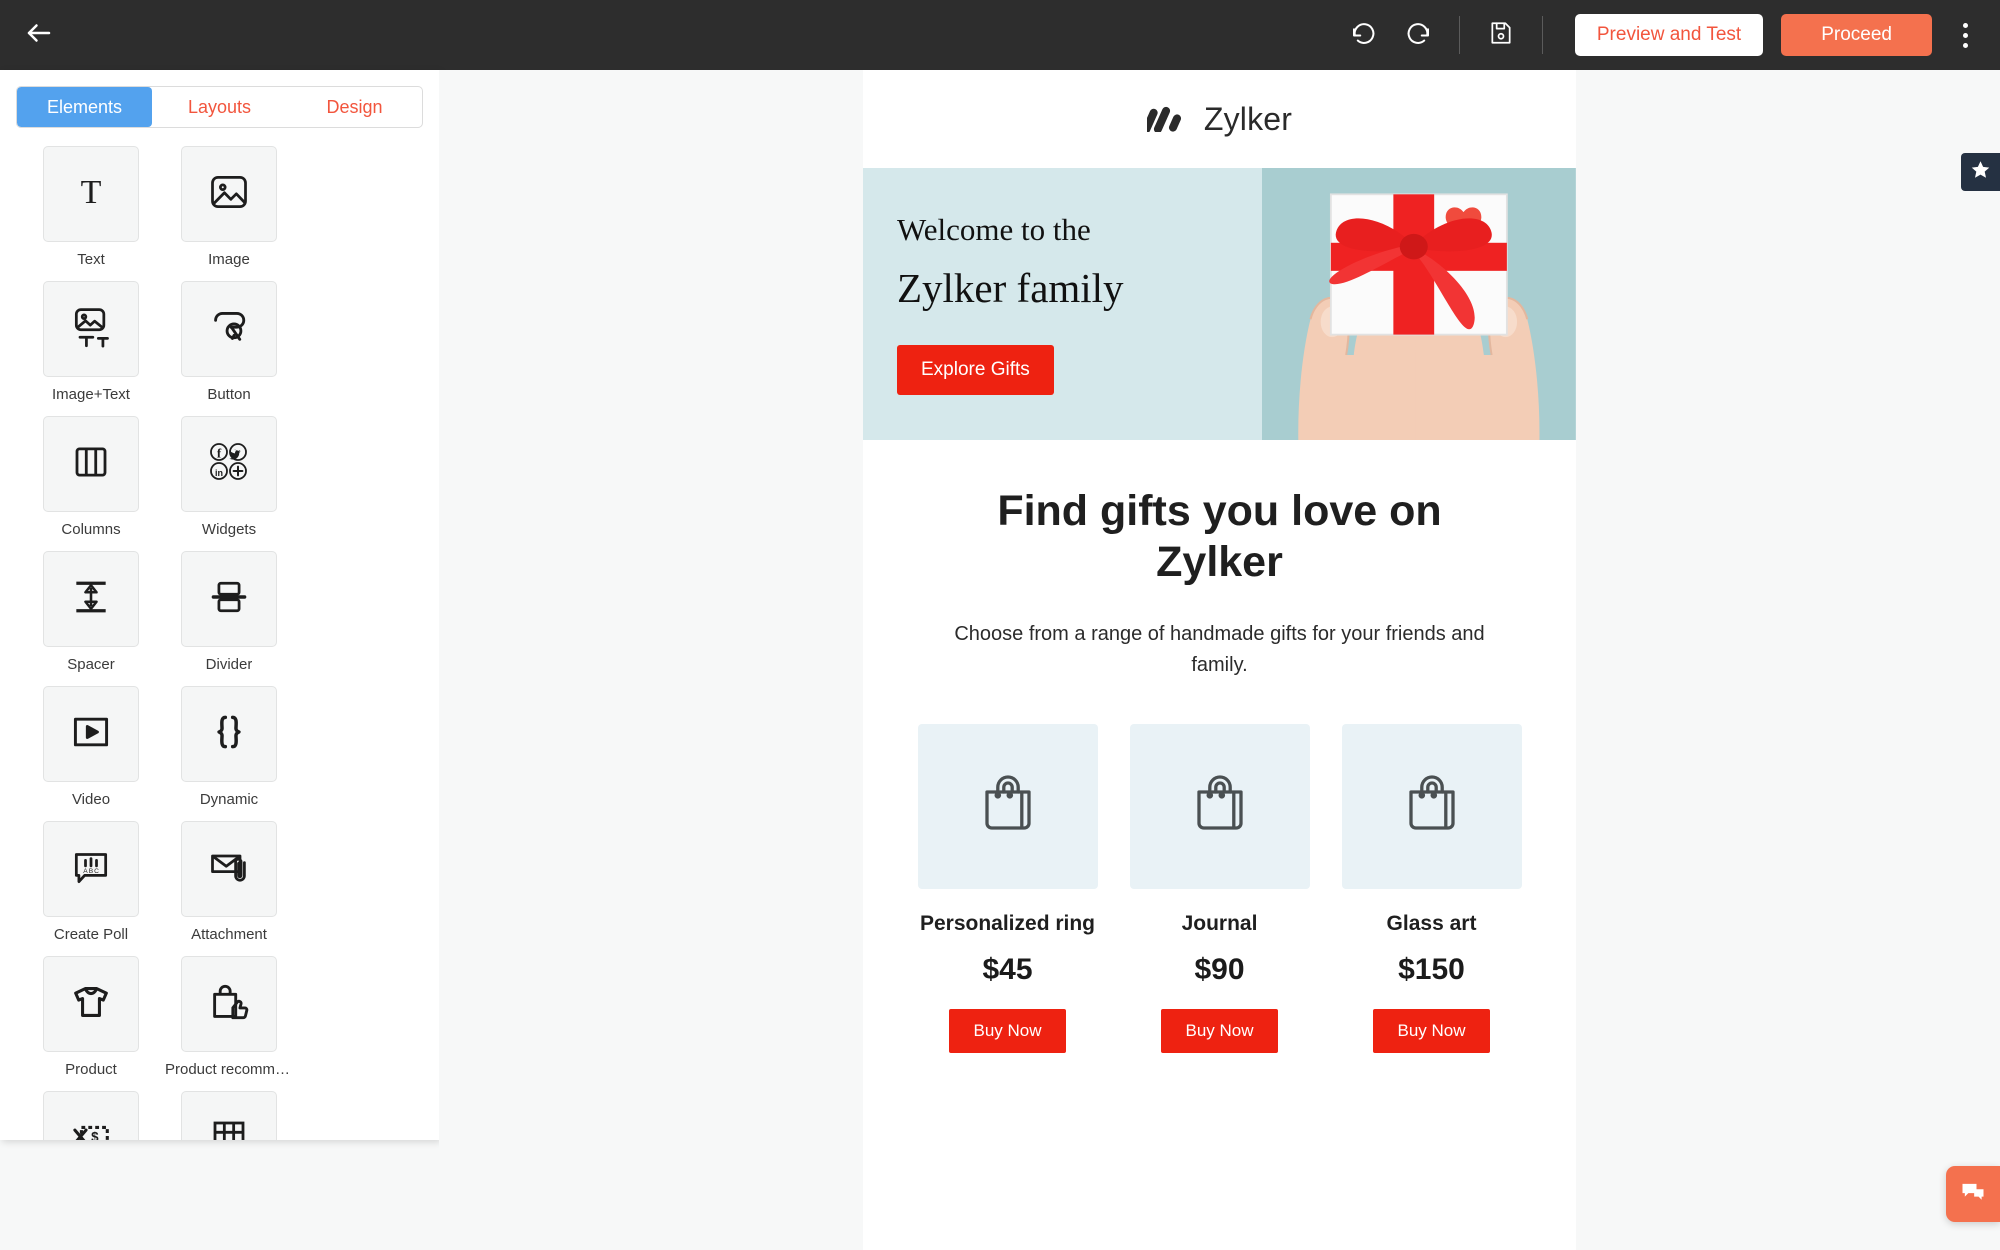  Describe the element at coordinates (1669, 35) in the screenshot. I see `preview-and-test-button: Preview and Test` at that location.